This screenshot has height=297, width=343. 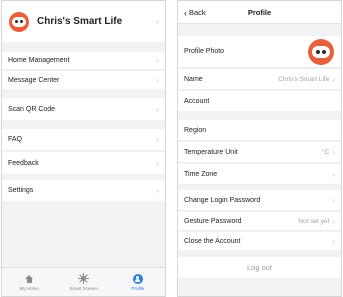 I want to click on row-label: Time Zone, so click(x=201, y=174).